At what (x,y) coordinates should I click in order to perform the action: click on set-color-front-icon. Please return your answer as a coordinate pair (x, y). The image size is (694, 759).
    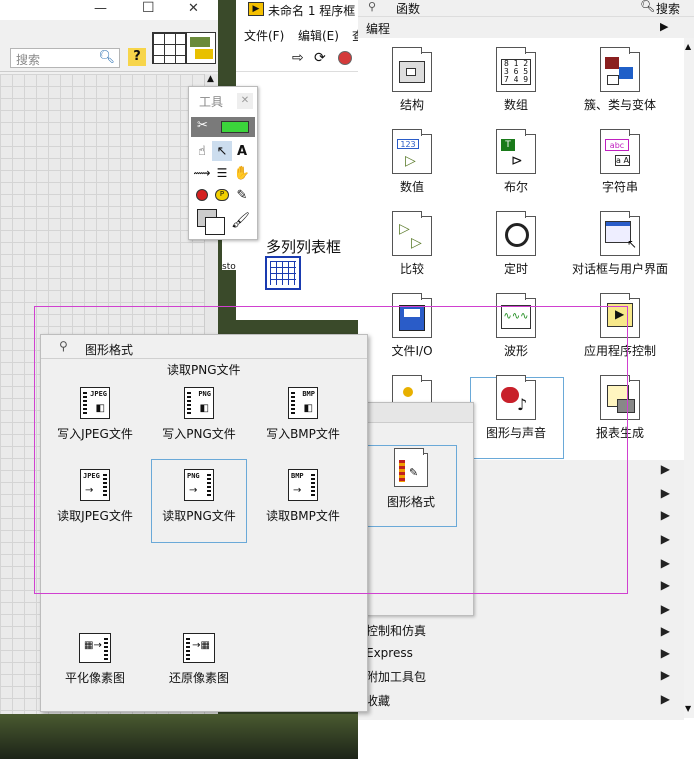
    Looking at the image, I should click on (215, 226).